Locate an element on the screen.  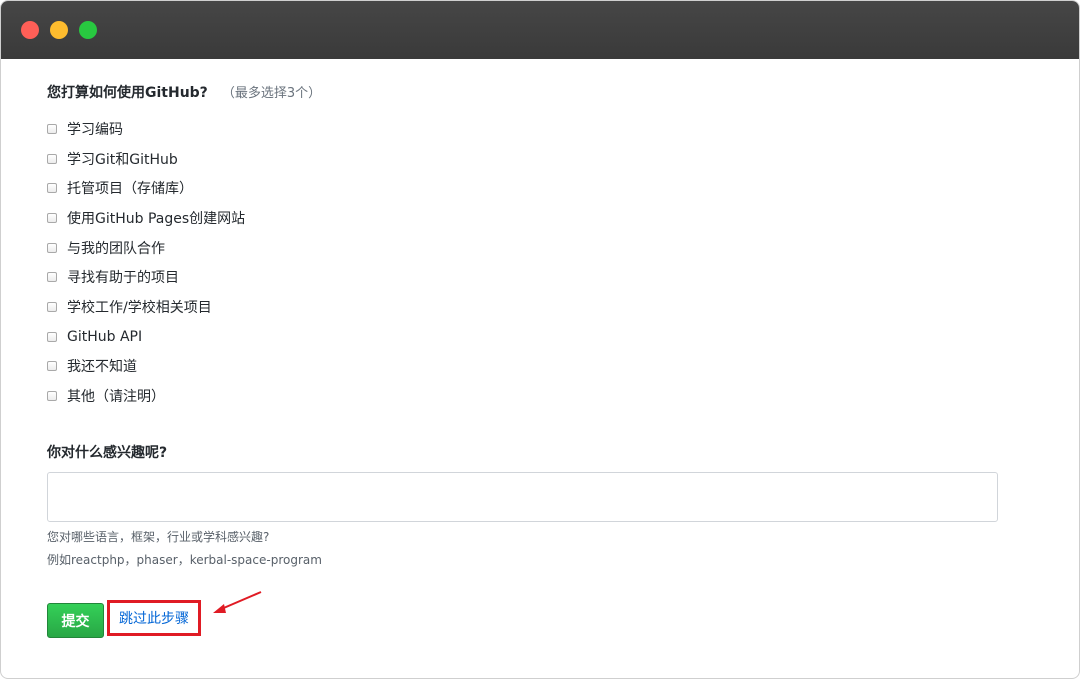
close-window-button is located at coordinates (30, 30).